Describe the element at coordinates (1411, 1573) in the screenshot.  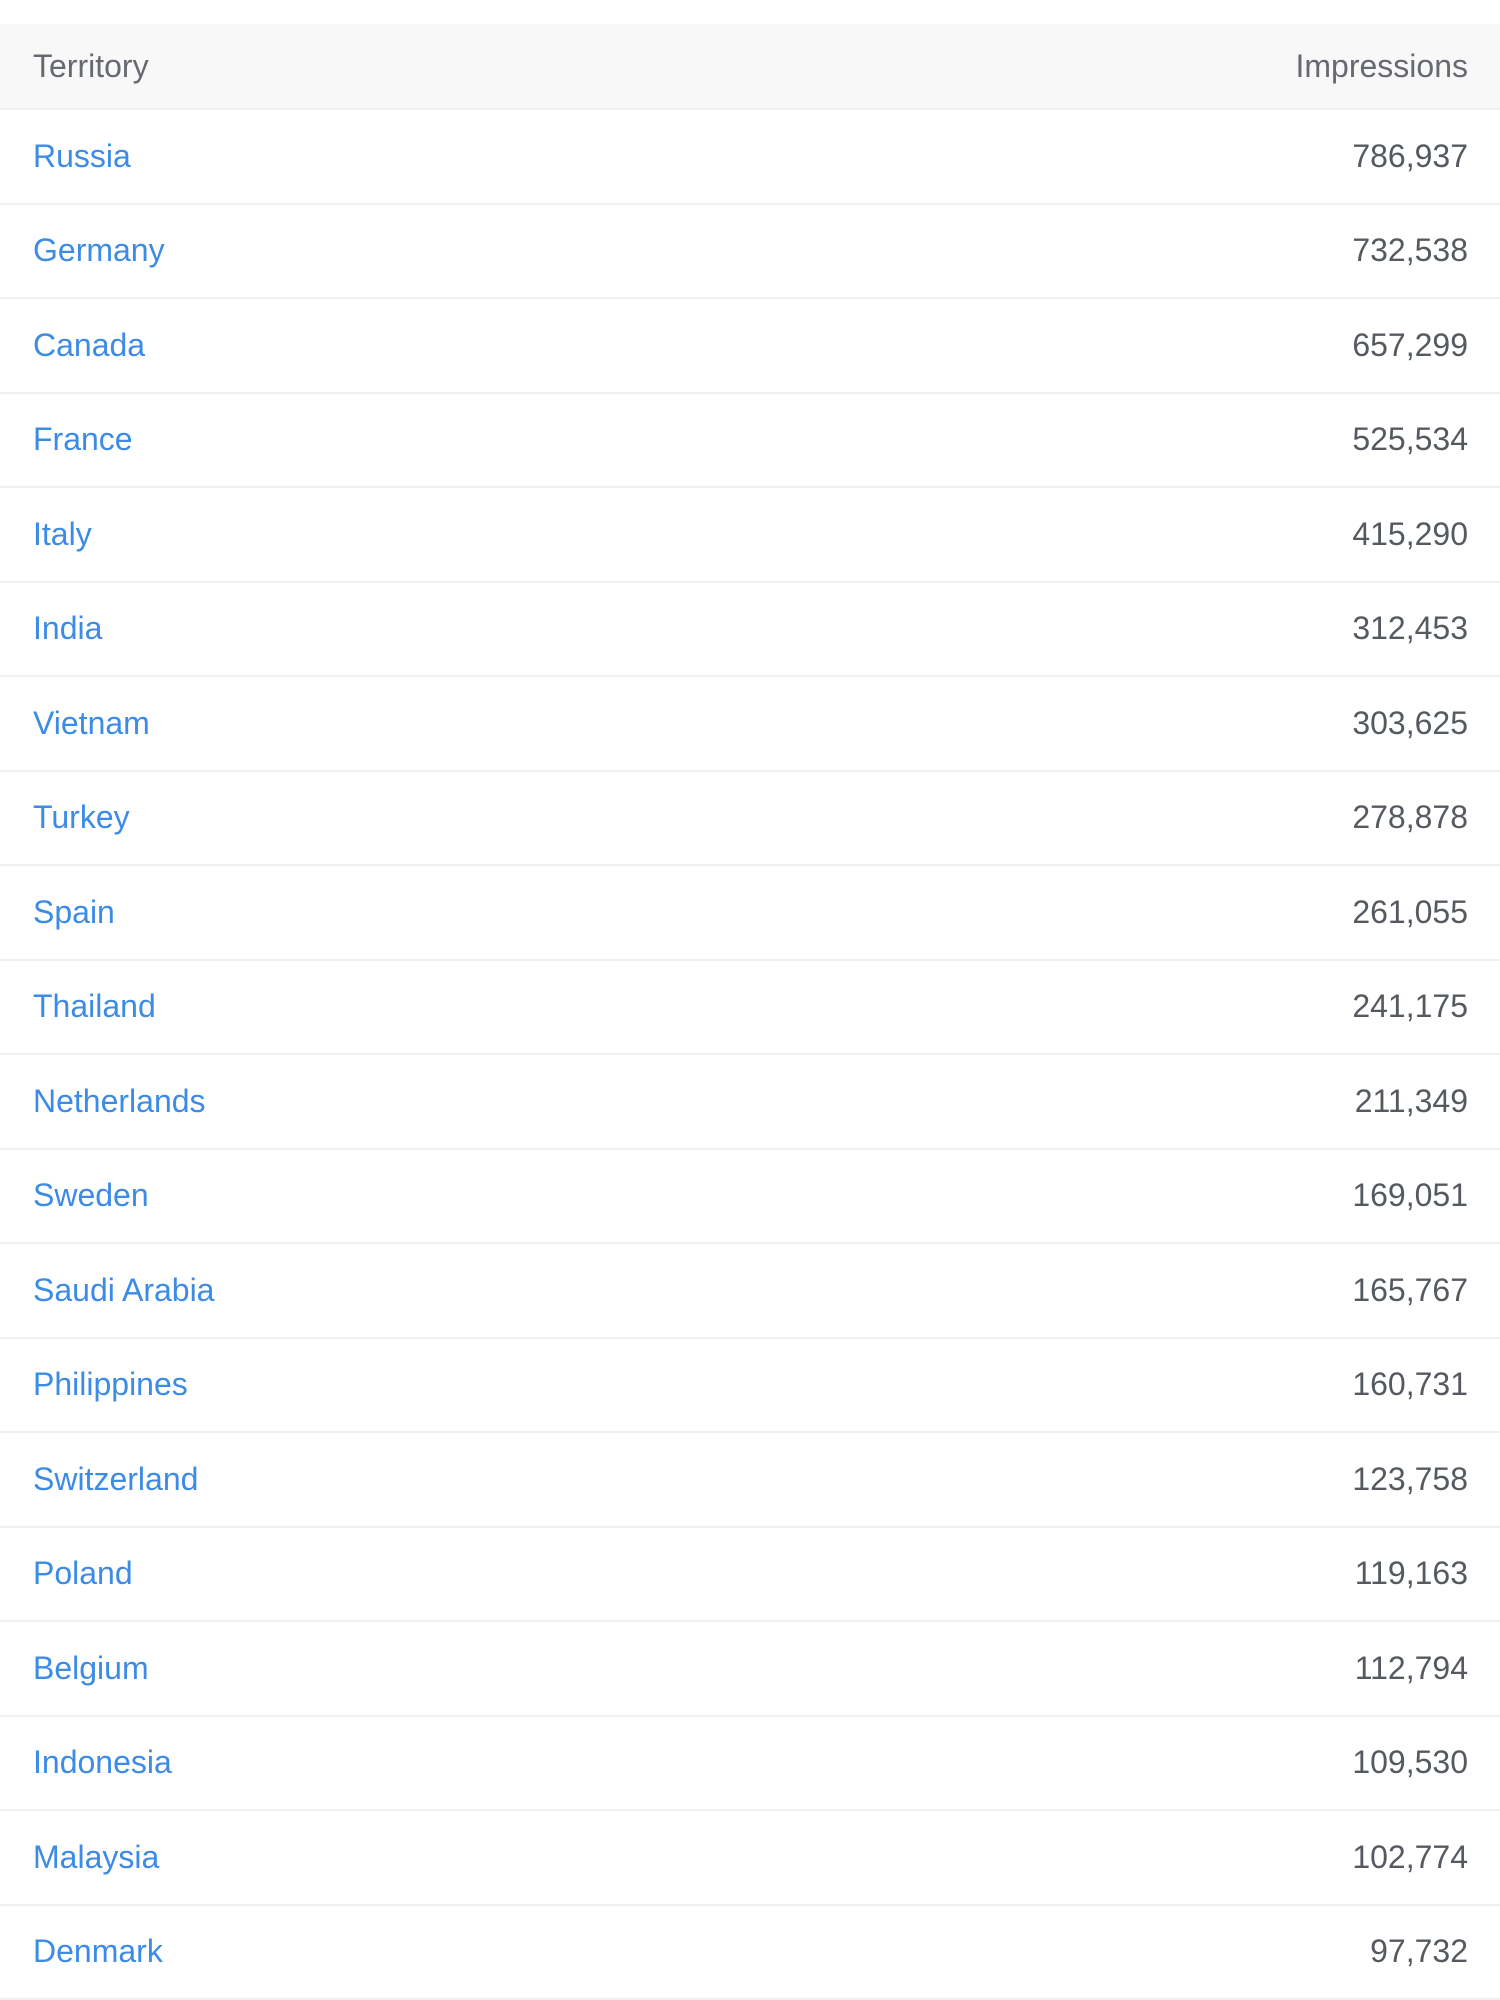
I see `impressions-value: 119,163` at that location.